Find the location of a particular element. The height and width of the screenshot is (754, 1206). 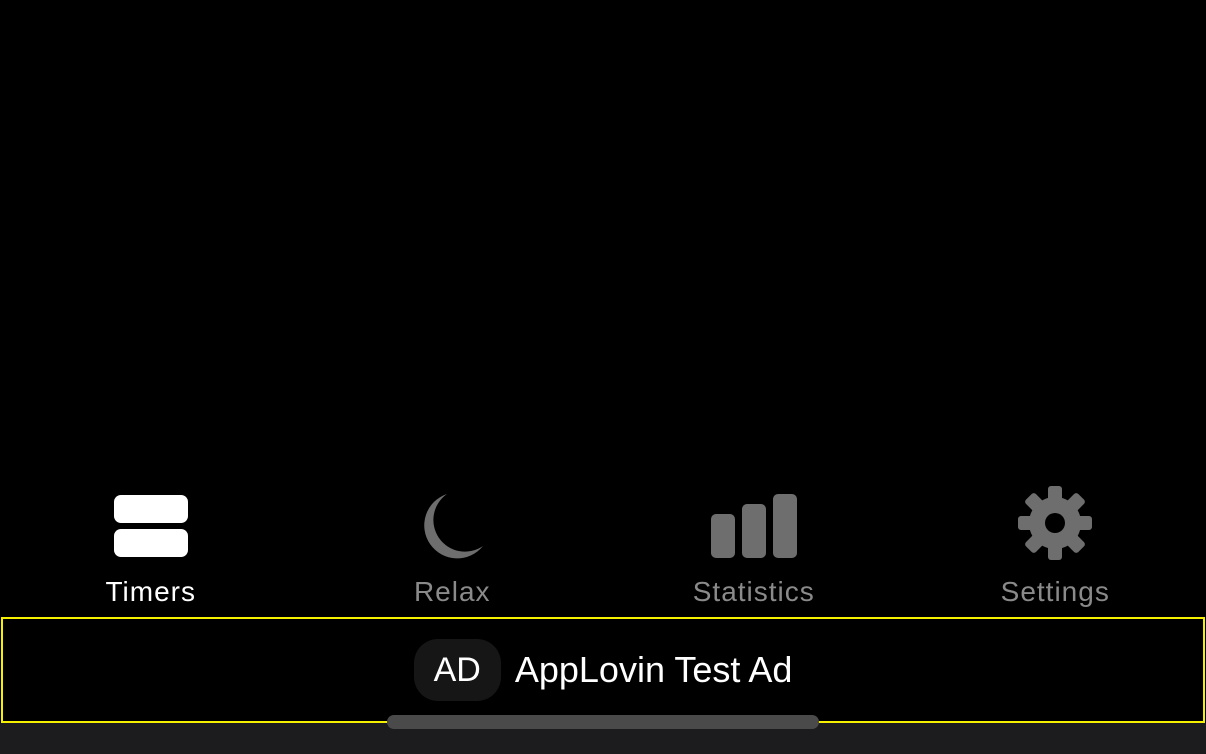

home-indicator is located at coordinates (603, 722).